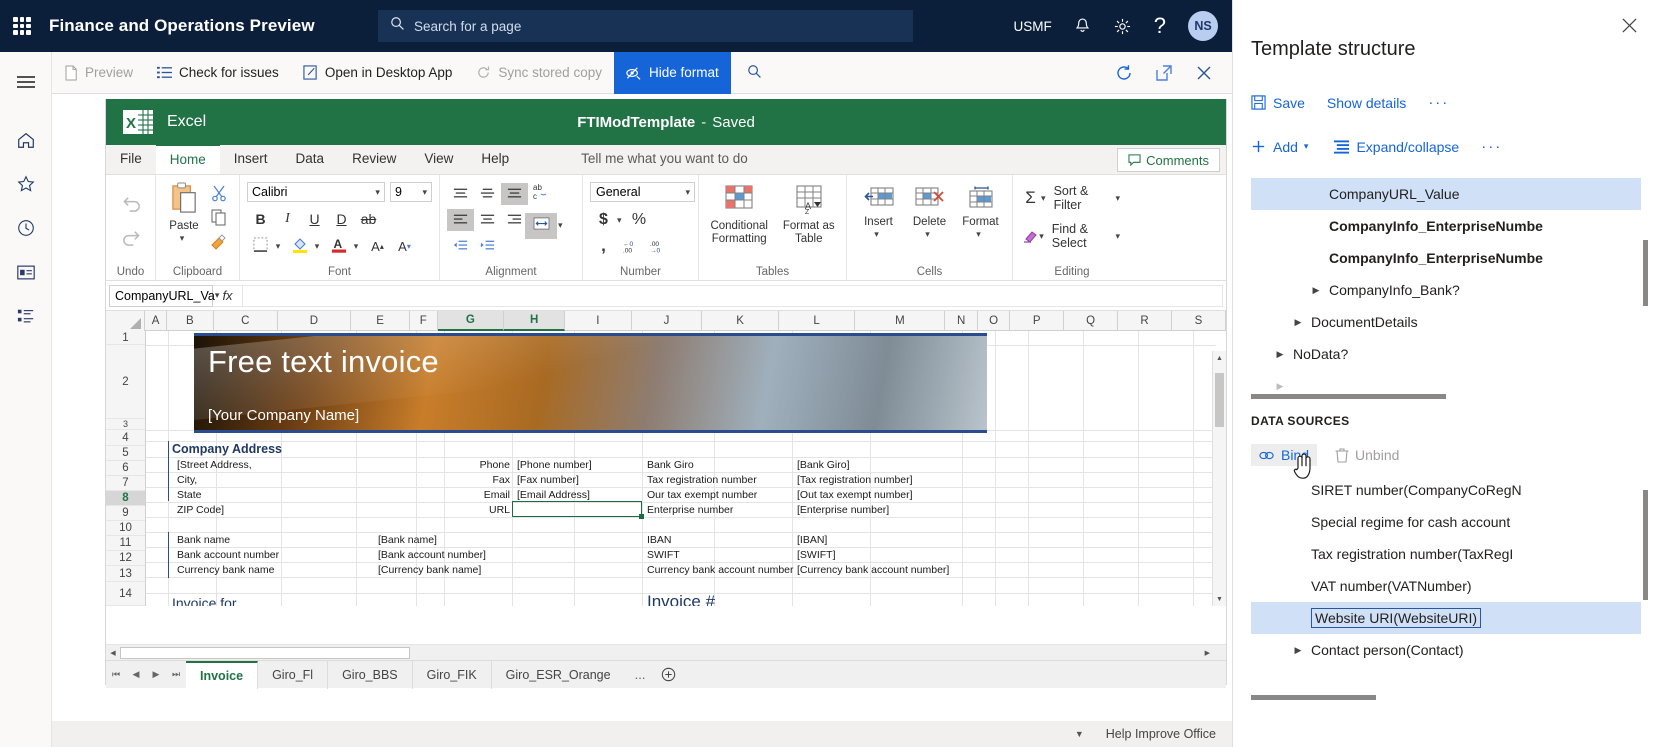 The width and height of the screenshot is (1656, 747). What do you see at coordinates (1041, 236) in the screenshot?
I see `clear-dropdown: ▾` at bounding box center [1041, 236].